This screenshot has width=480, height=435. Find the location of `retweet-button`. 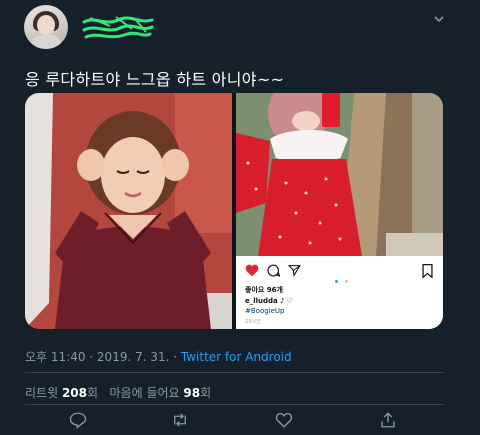

retweet-button is located at coordinates (182, 422).